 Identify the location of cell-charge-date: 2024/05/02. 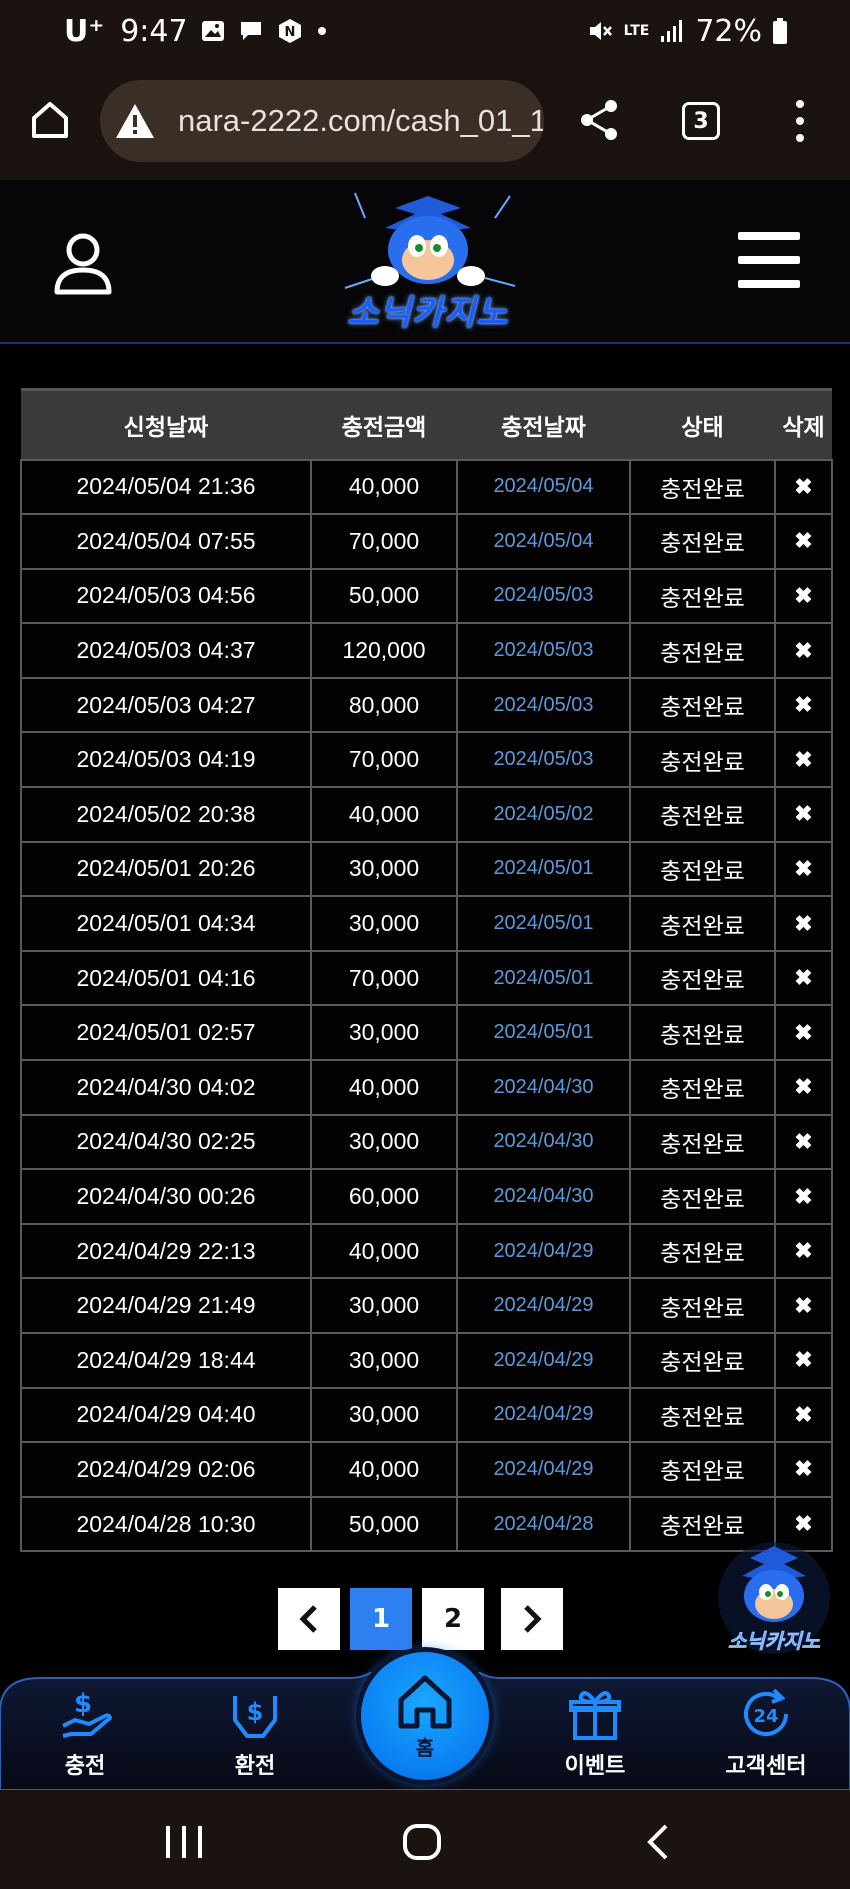
(543, 814).